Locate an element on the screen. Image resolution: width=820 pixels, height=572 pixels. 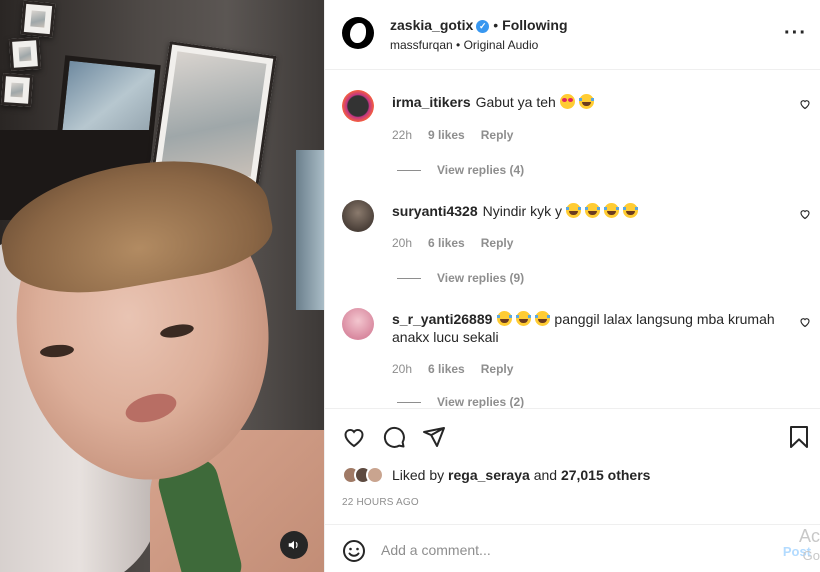
view-replies-label: View replies (2) is located at coordinates (480, 401).